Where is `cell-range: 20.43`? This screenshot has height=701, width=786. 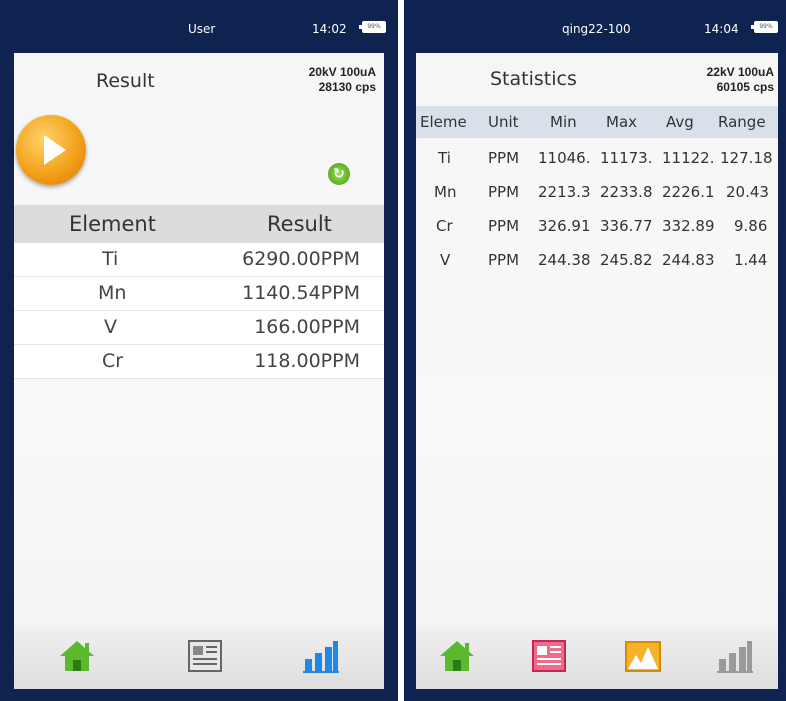 cell-range: 20.43 is located at coordinates (747, 192).